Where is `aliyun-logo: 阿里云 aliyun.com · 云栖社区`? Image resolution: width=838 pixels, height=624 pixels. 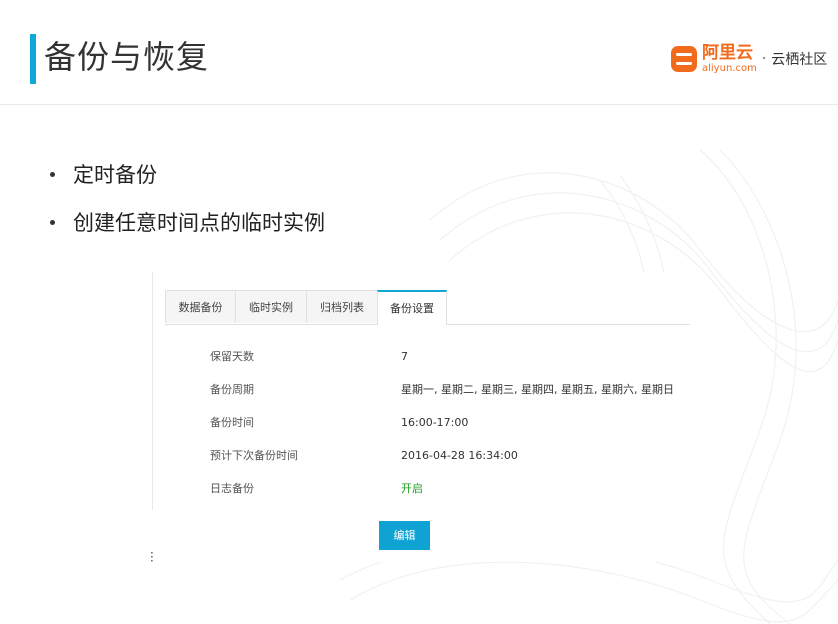 aliyun-logo: 阿里云 aliyun.com · 云栖社区 is located at coordinates (748, 59).